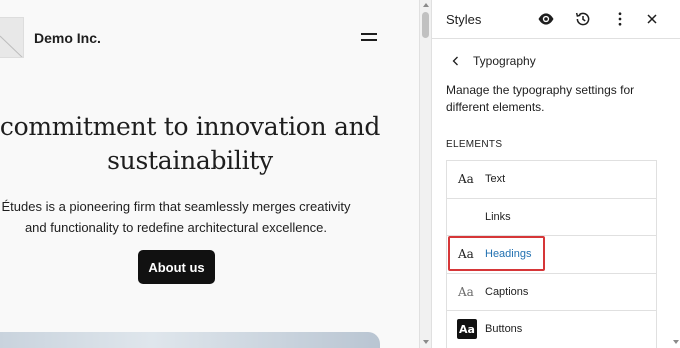  I want to click on element-label: Text, so click(495, 179).